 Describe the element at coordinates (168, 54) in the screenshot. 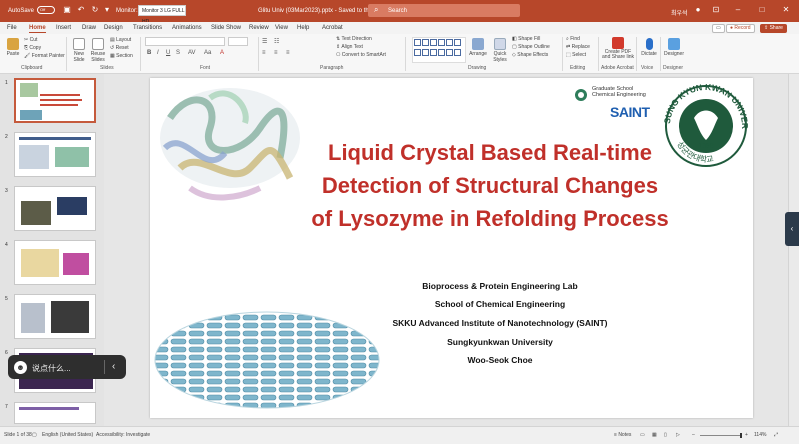

I see `underline-button: U` at that location.